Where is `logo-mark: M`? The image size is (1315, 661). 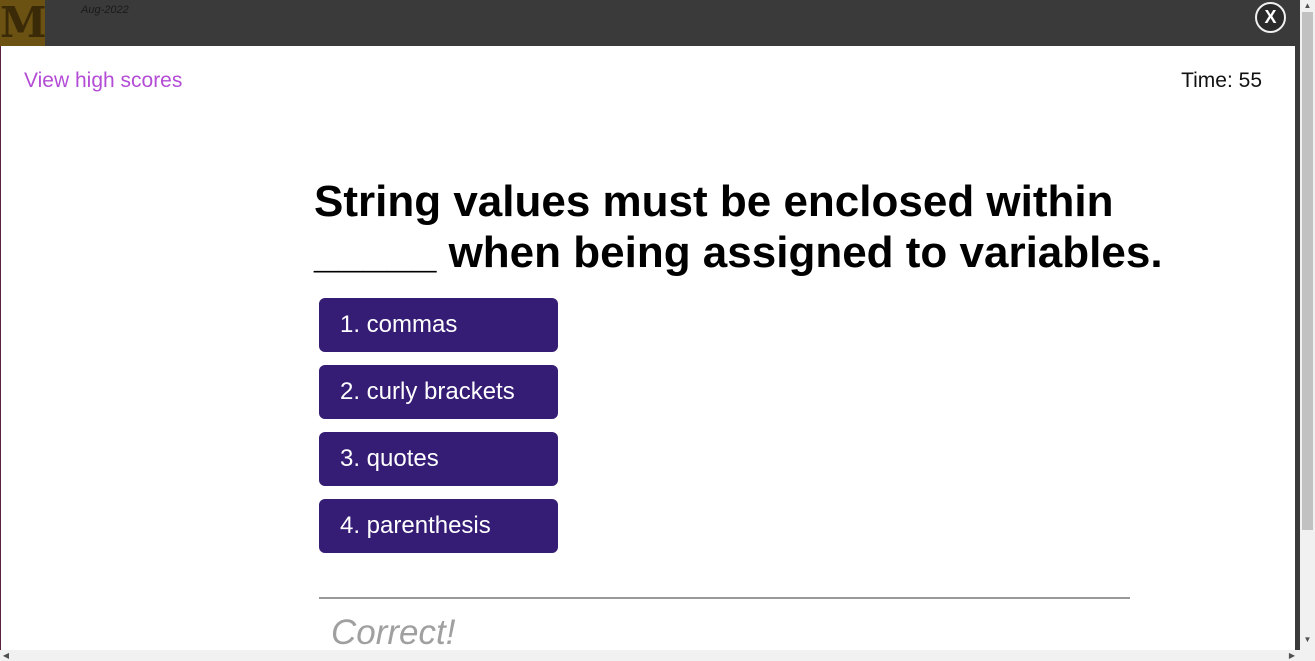
logo-mark: M is located at coordinates (23, 23).